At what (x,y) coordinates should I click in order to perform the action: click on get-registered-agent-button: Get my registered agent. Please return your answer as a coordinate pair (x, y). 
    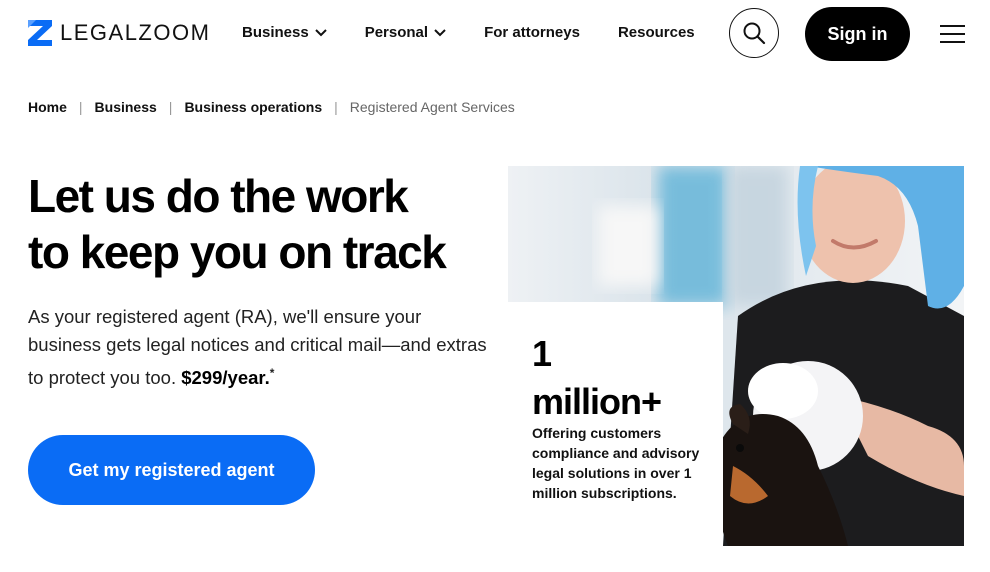
    Looking at the image, I should click on (171, 470).